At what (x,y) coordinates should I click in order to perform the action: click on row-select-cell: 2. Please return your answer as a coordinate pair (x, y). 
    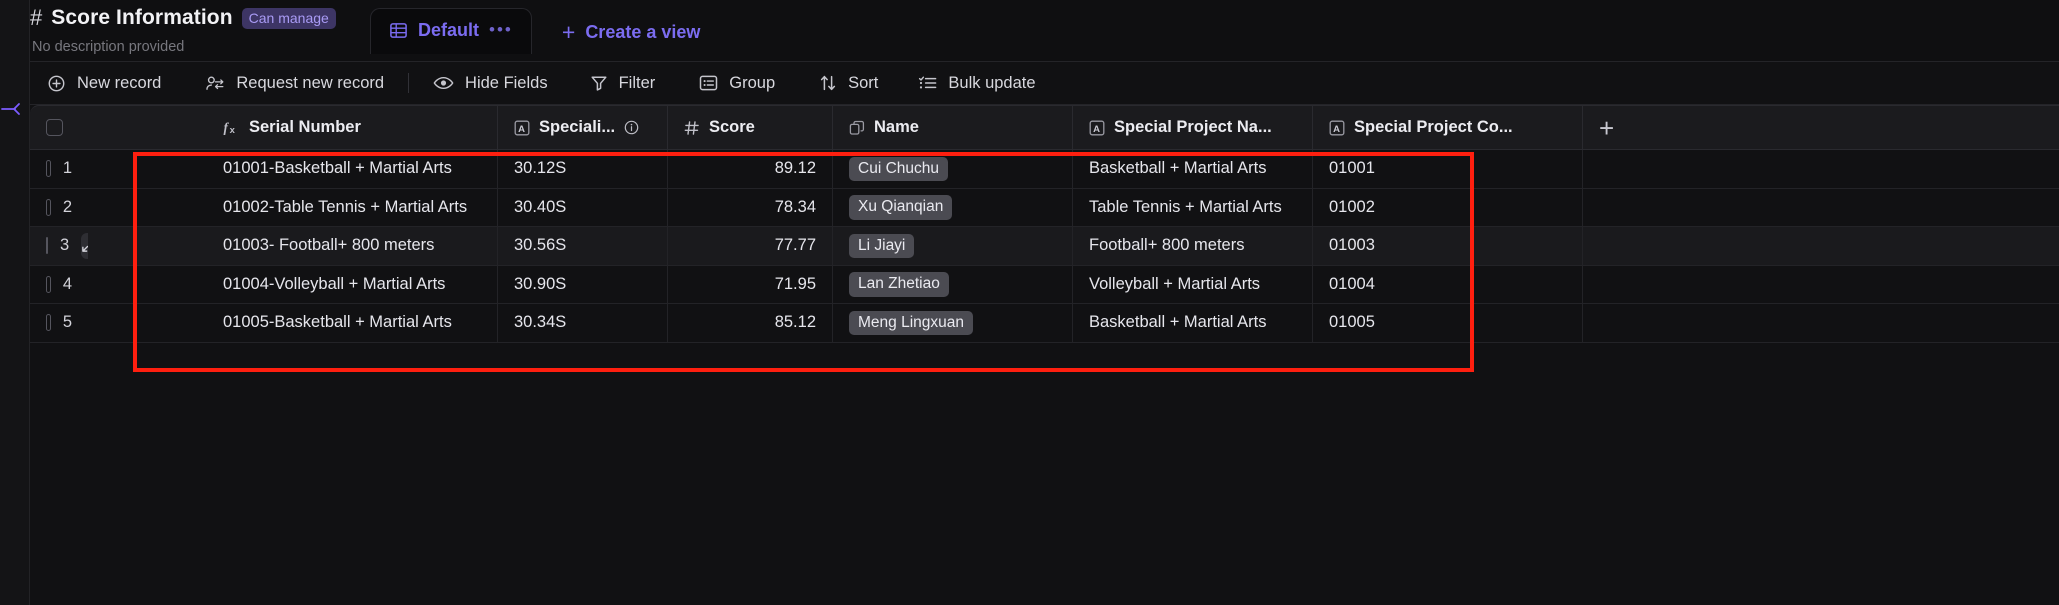
    Looking at the image, I should click on (59, 208).